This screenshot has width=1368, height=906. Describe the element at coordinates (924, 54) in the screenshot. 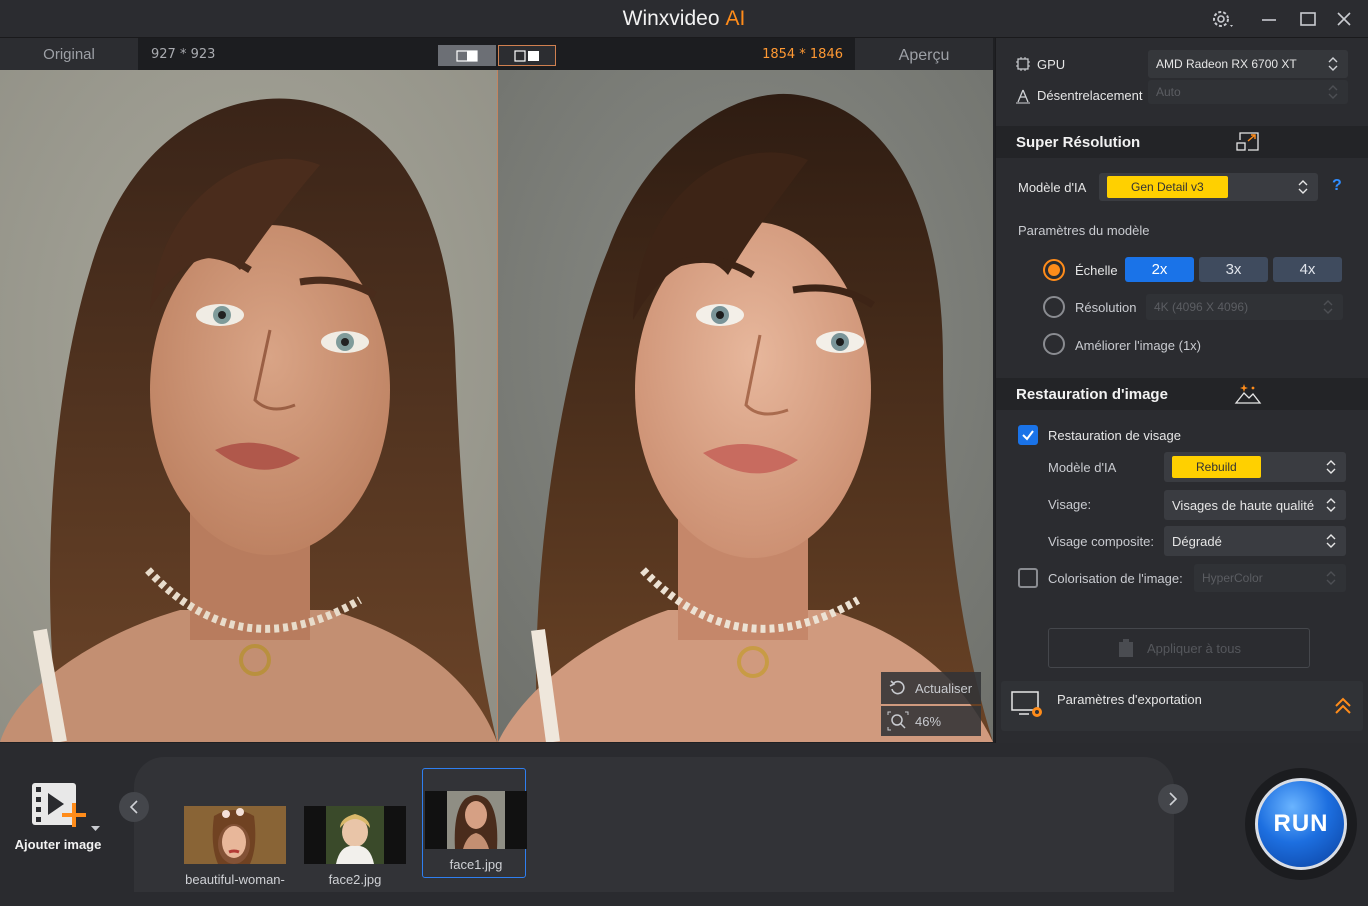

I see `tab-preview: Aperçu` at that location.